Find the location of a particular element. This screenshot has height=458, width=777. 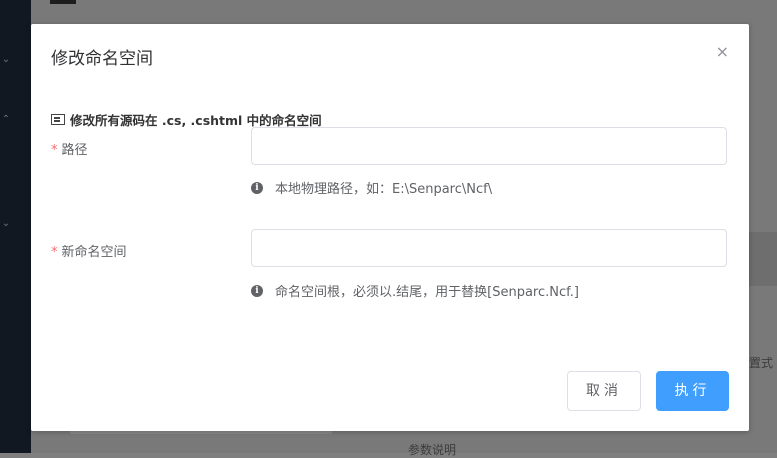

background-text-fragment: 参数说明 is located at coordinates (432, 450).